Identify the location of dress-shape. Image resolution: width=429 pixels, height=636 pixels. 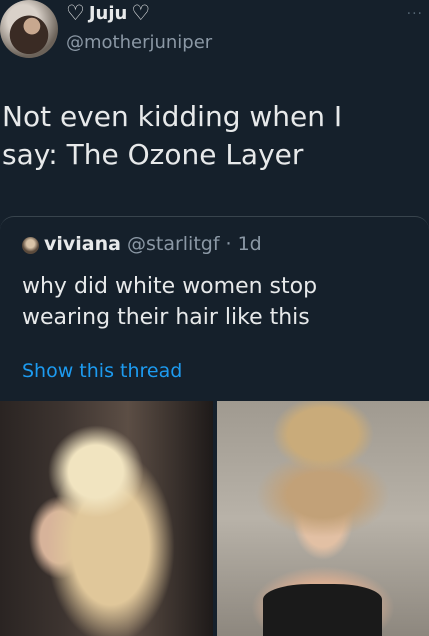
(322, 610).